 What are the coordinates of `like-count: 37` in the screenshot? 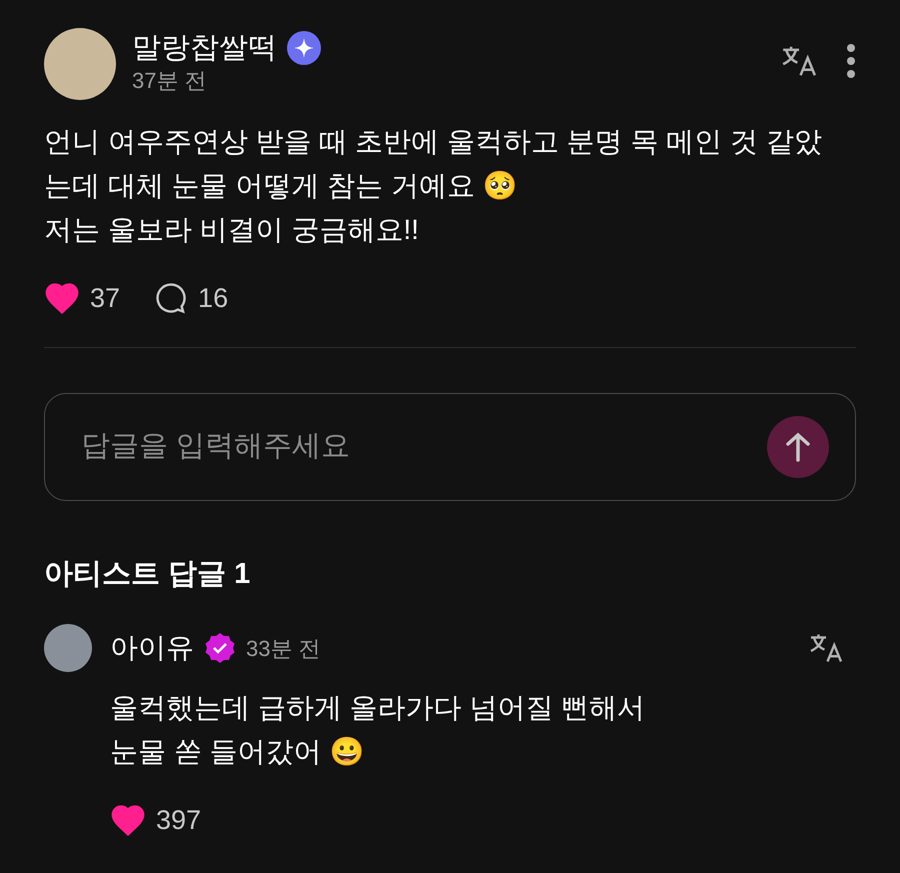 It's located at (105, 298).